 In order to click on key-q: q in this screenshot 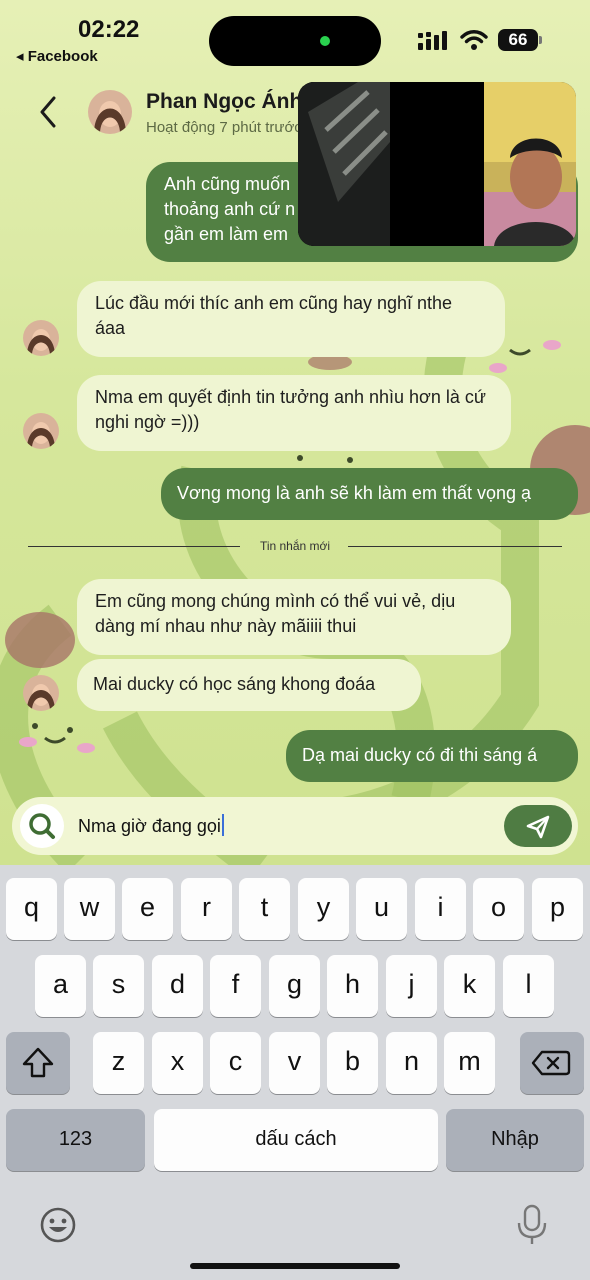, I will do `click(31, 909)`.